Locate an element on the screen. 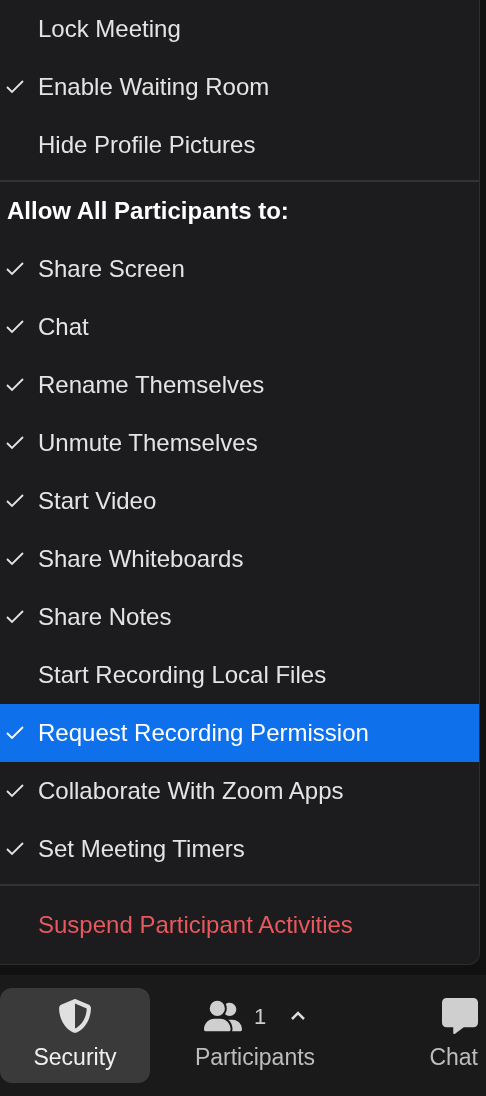  menu-item: Share Whiteboards is located at coordinates (239, 559).